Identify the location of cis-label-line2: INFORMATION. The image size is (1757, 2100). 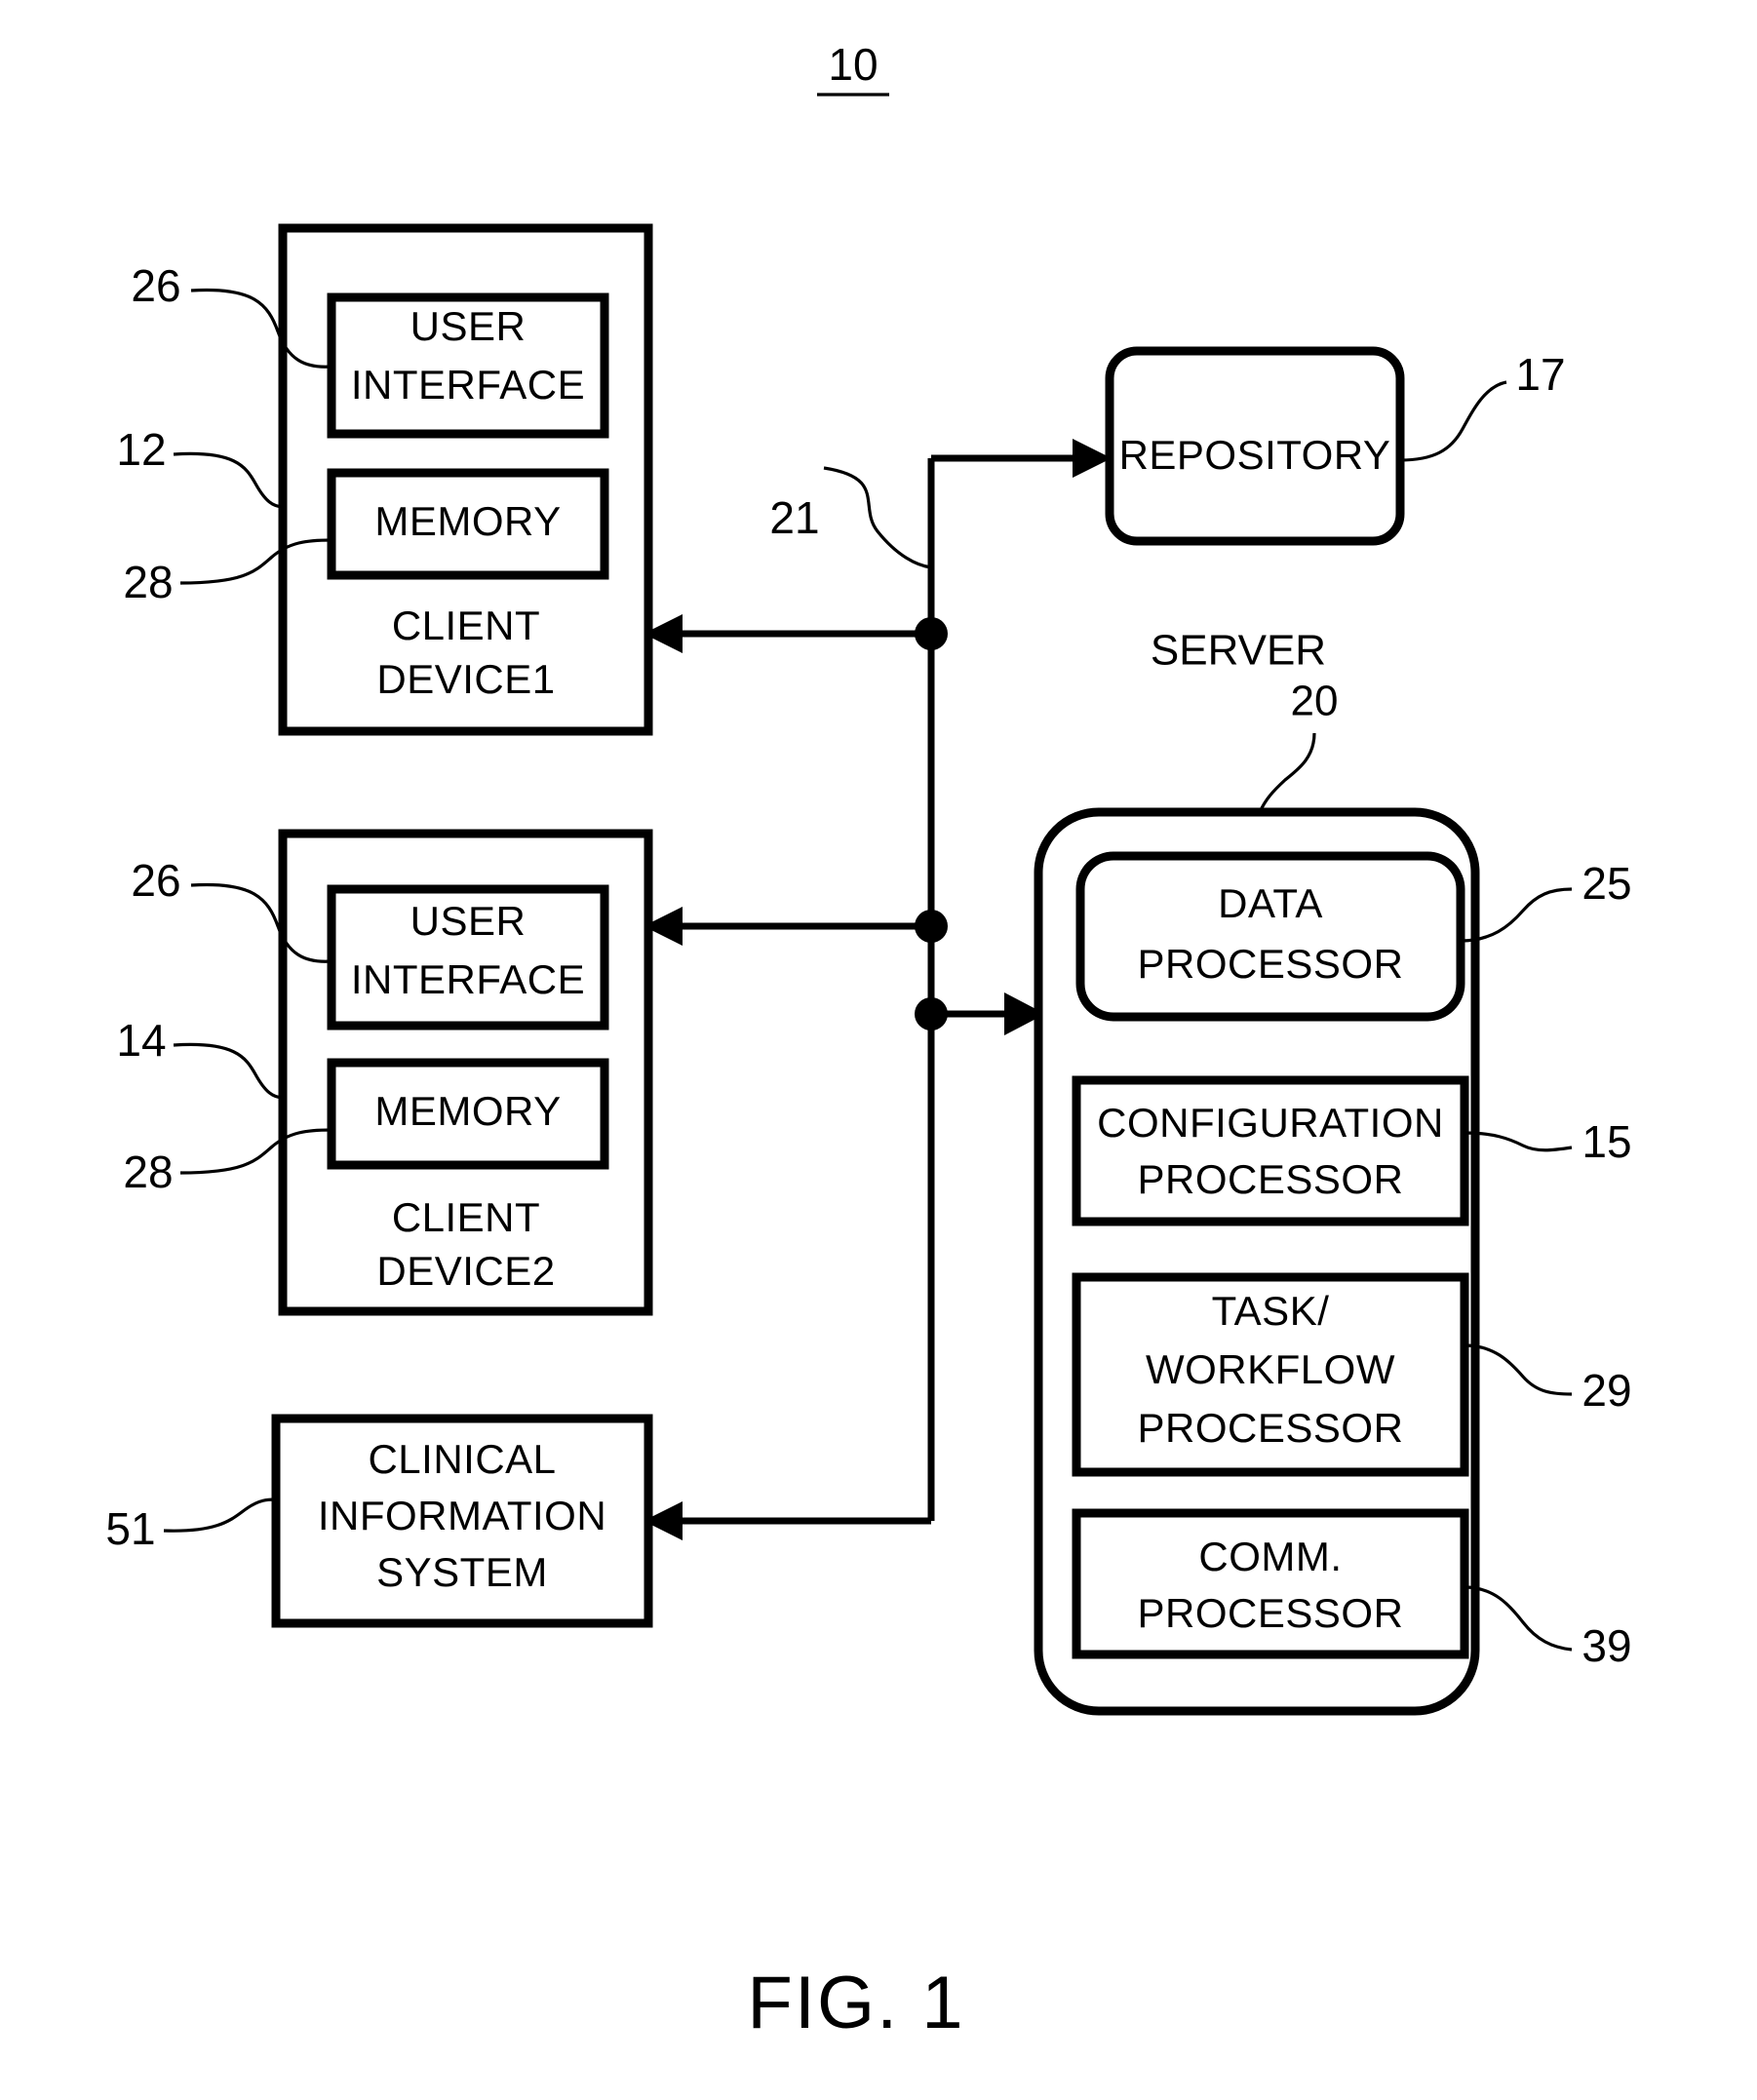
(462, 1515).